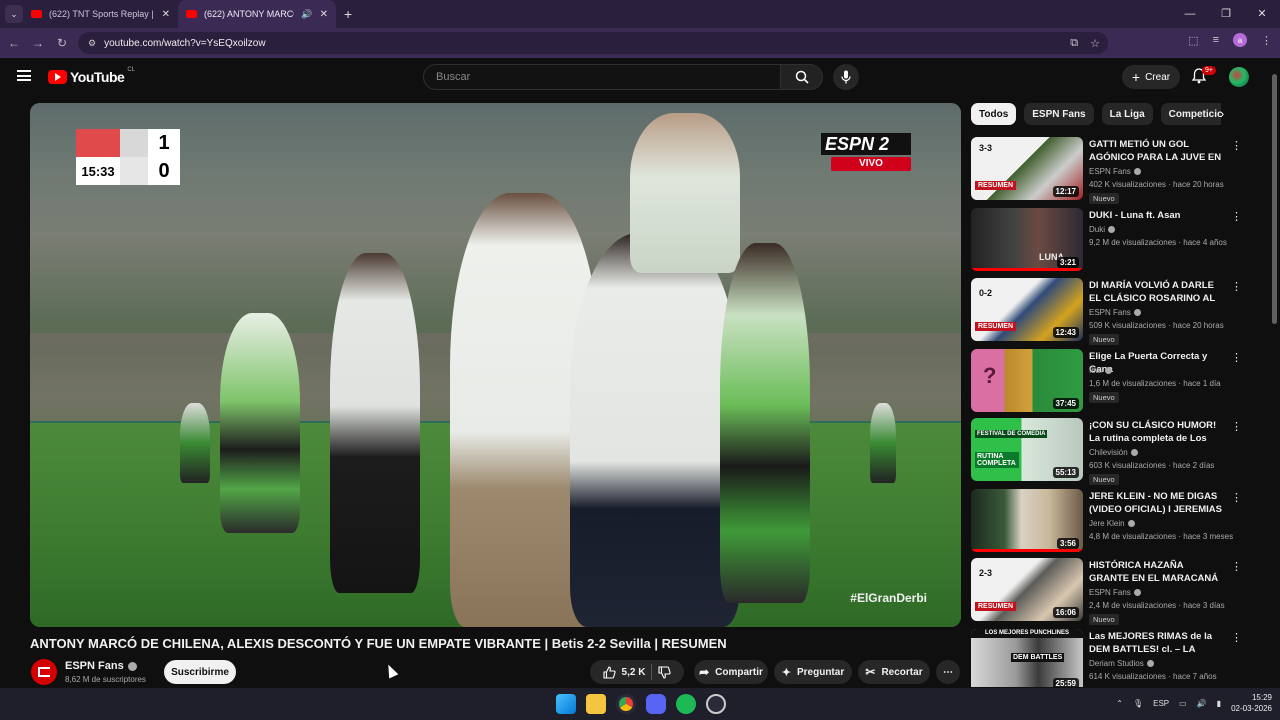 Image resolution: width=1280 pixels, height=720 pixels. I want to click on like-icon, so click(609, 672).